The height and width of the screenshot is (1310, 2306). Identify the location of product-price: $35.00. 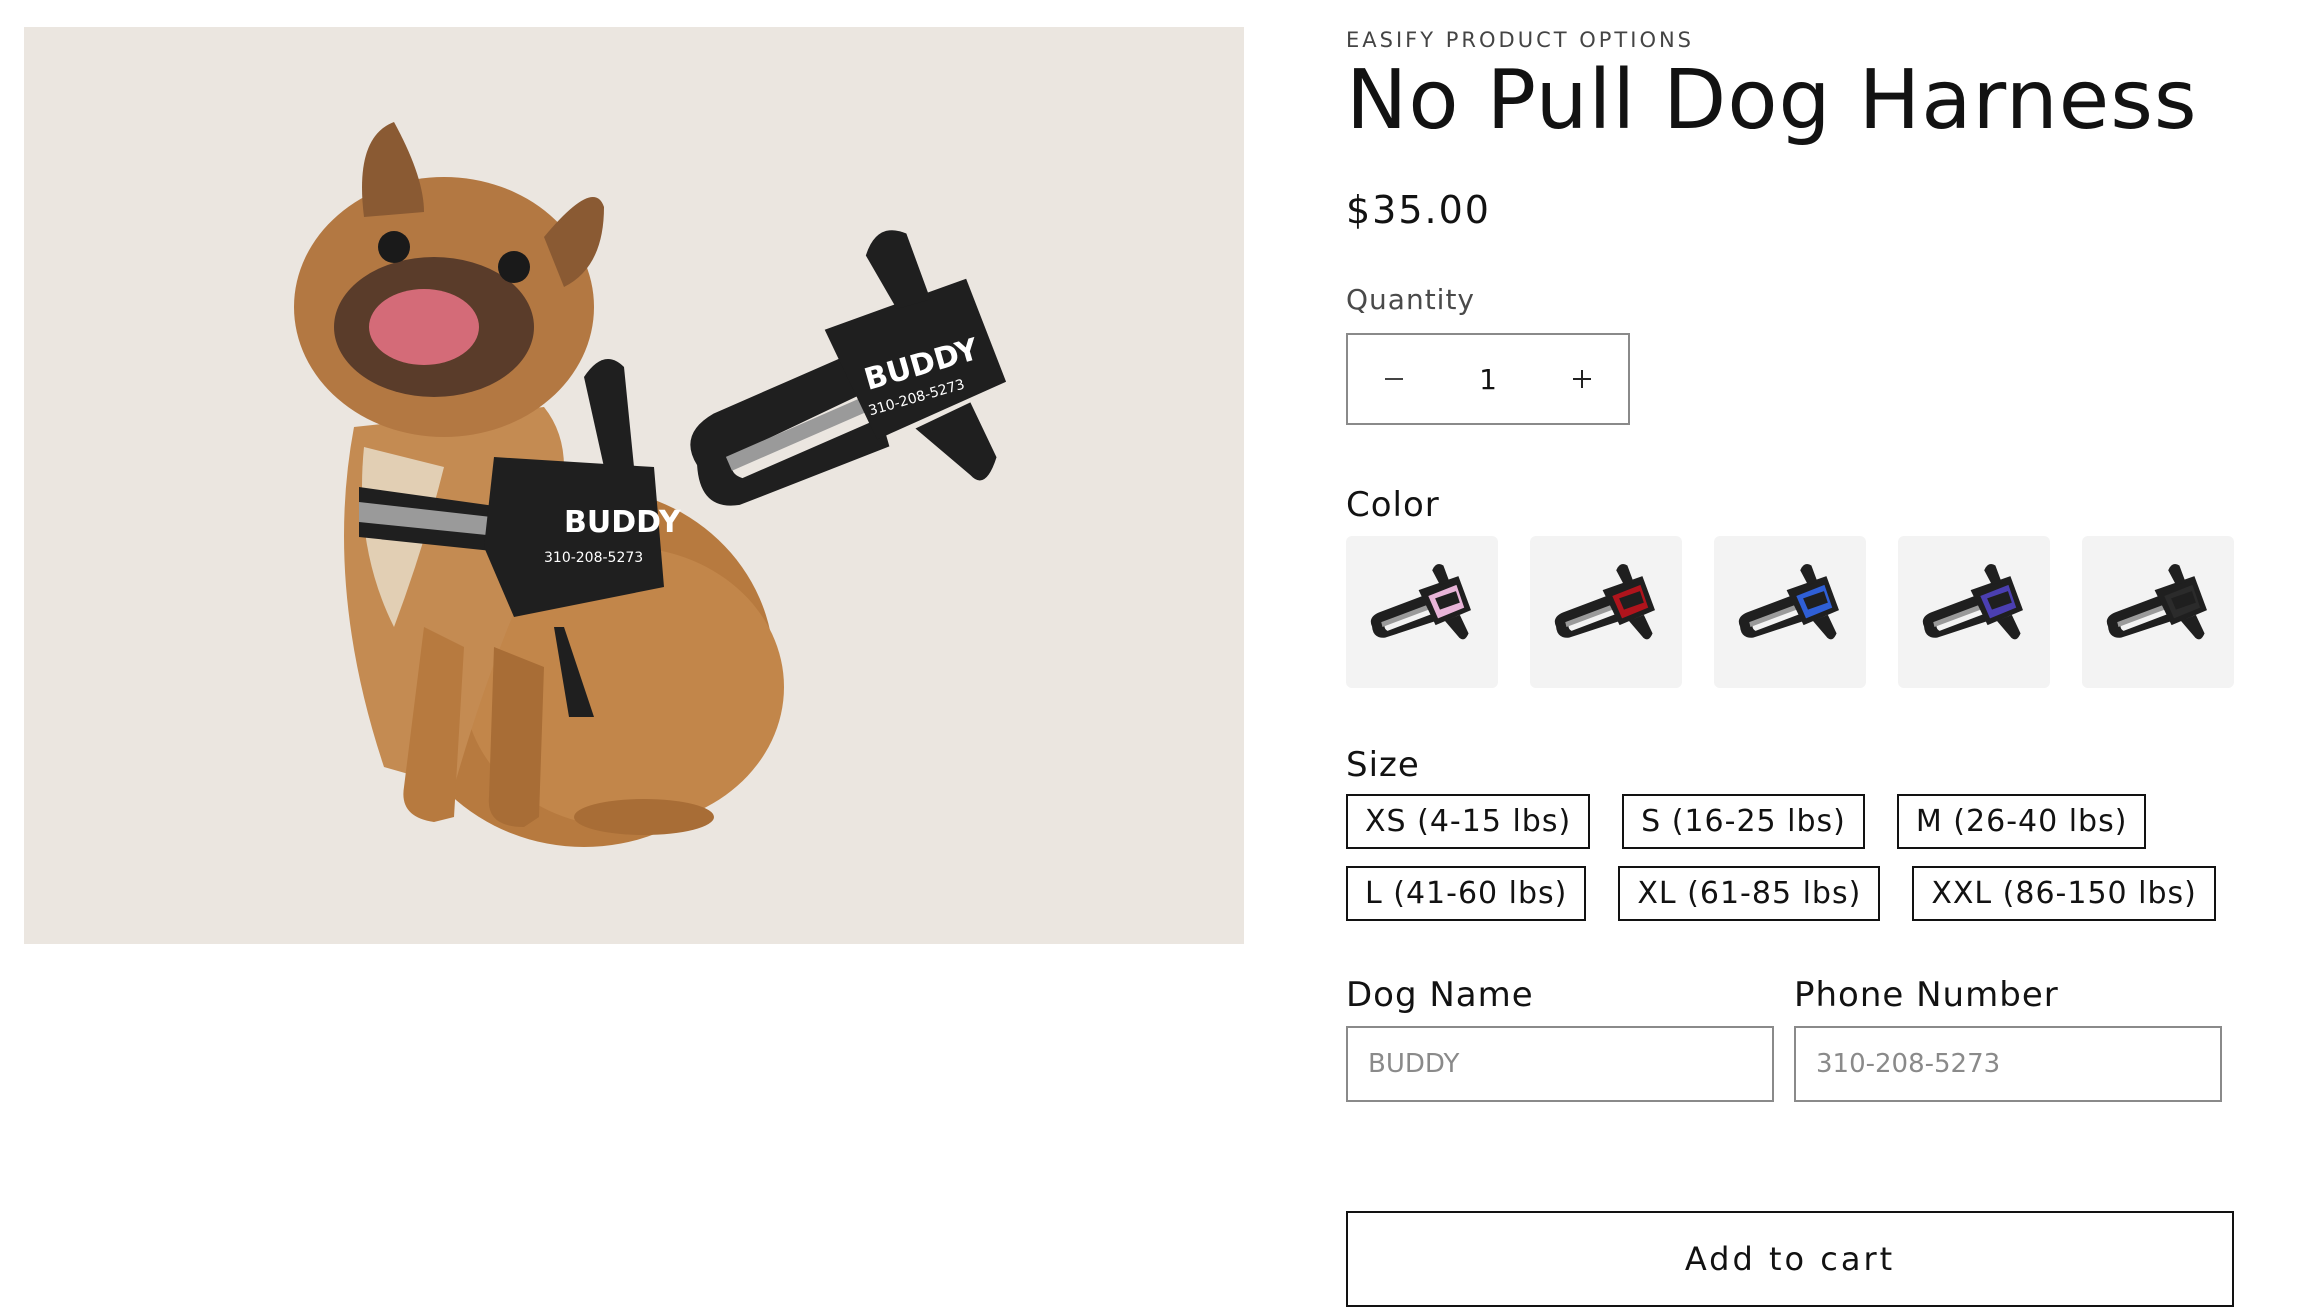
(1418, 210).